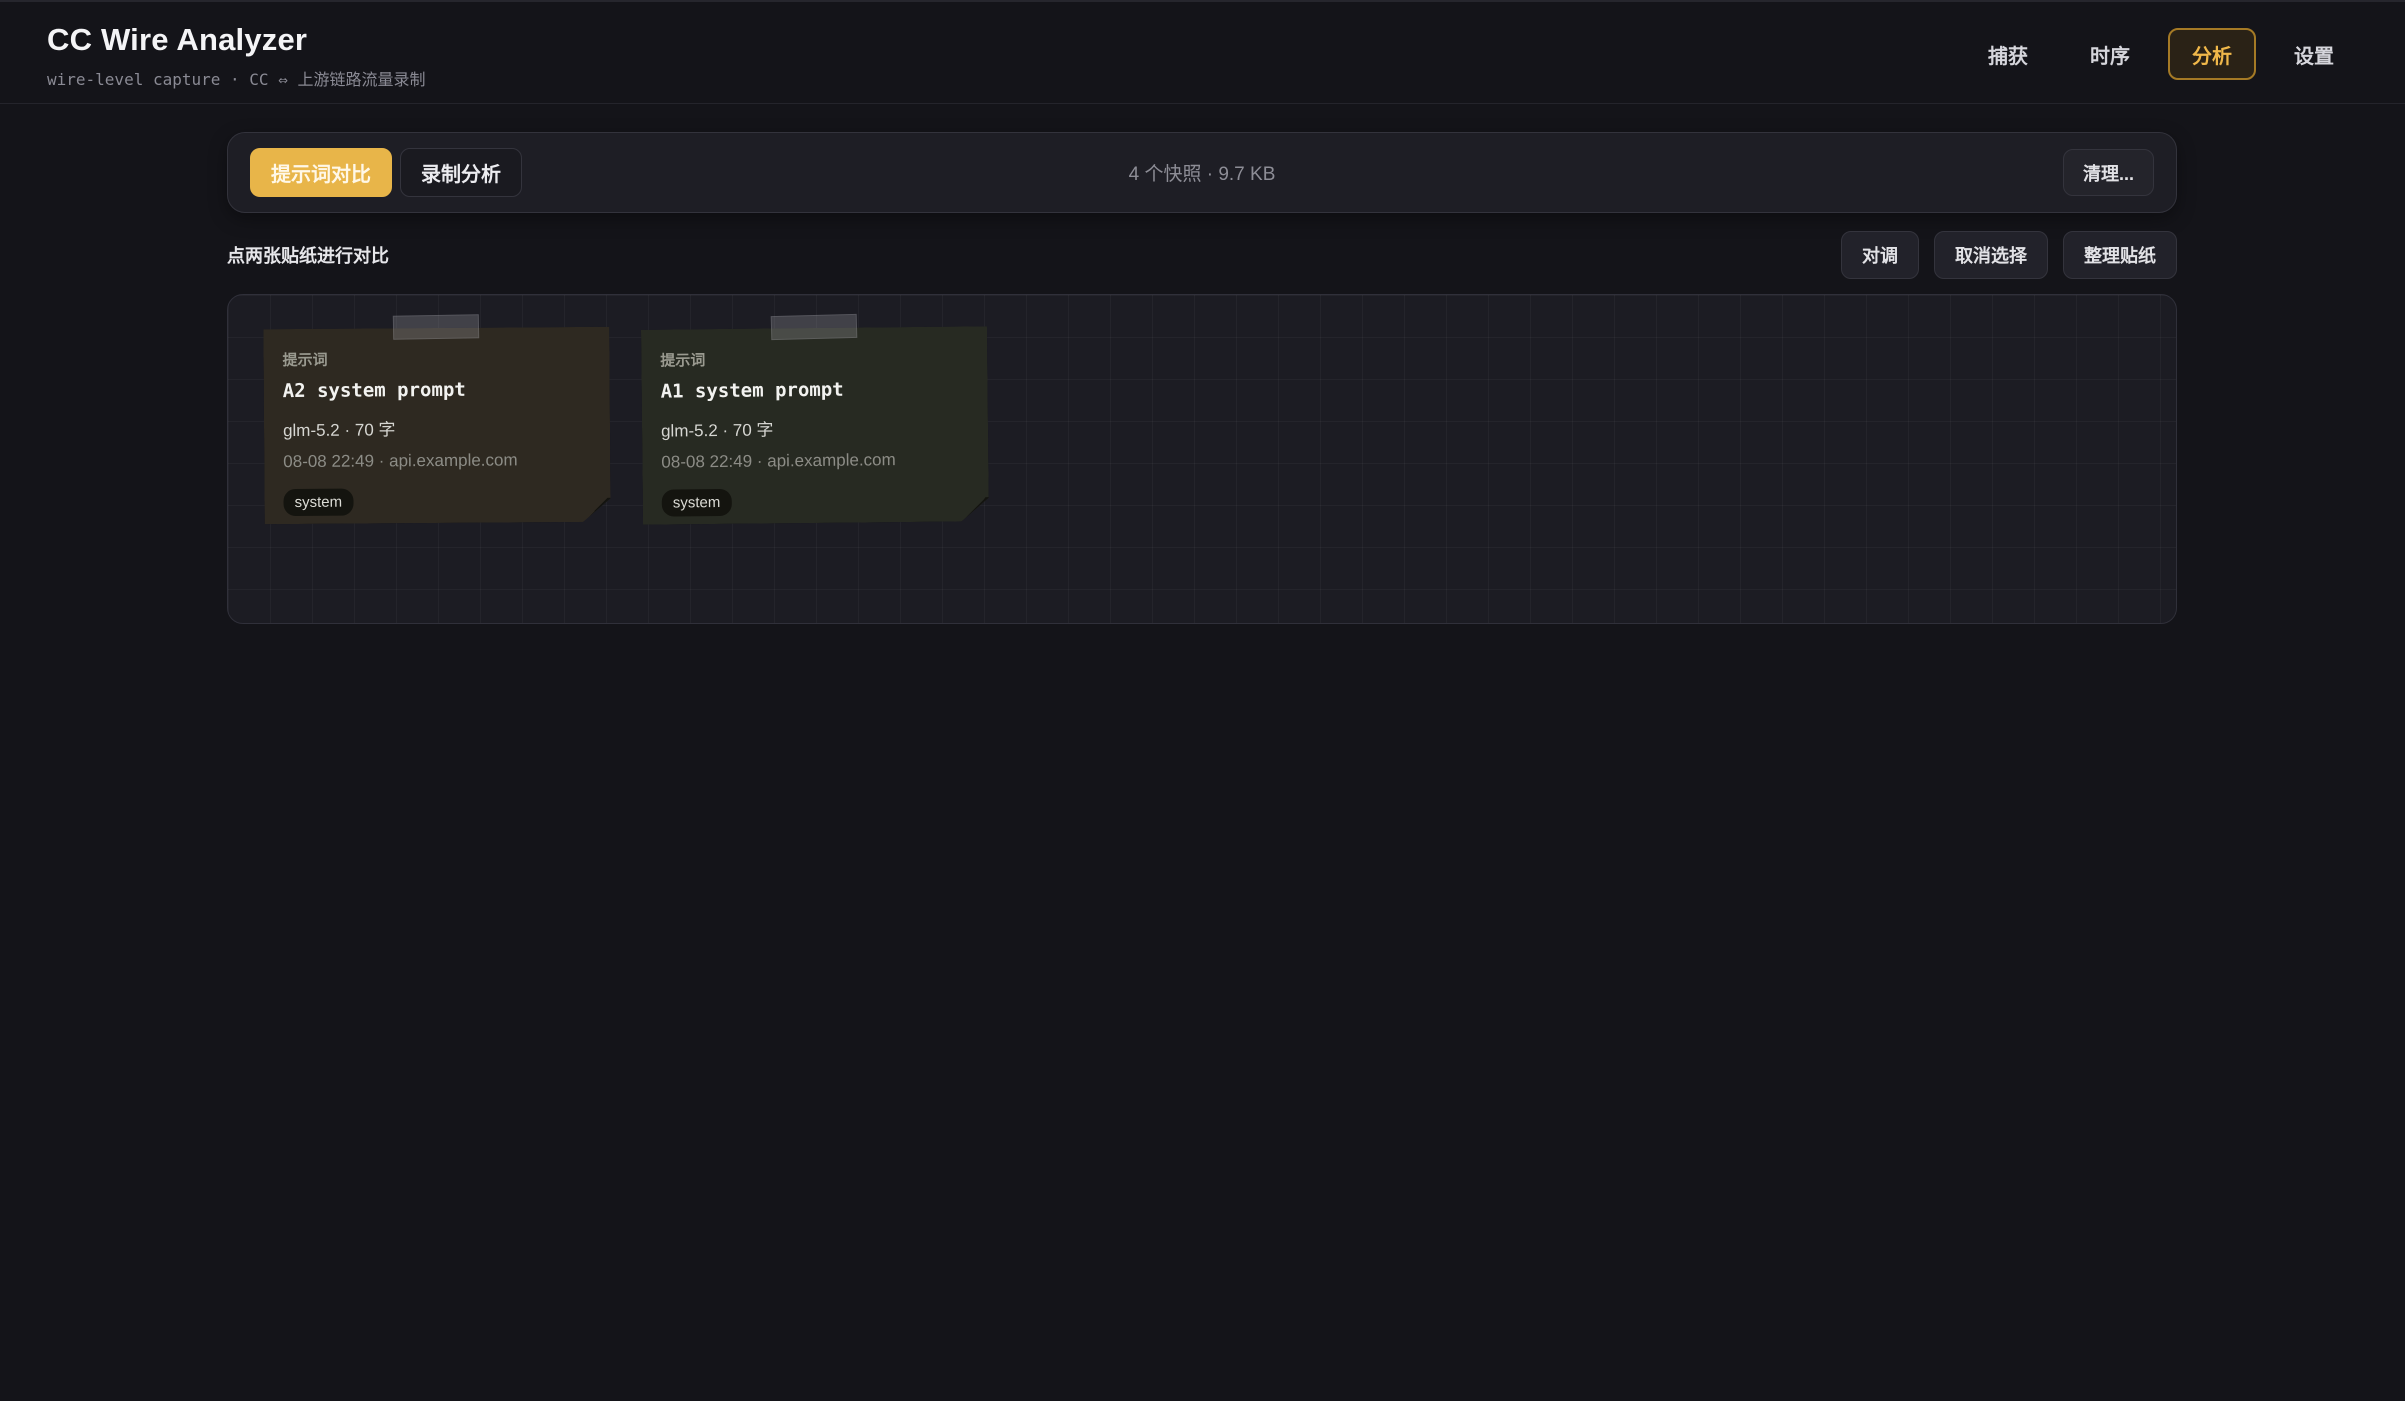 The image size is (2405, 1401). I want to click on nav-analysis: 分析, so click(2212, 54).